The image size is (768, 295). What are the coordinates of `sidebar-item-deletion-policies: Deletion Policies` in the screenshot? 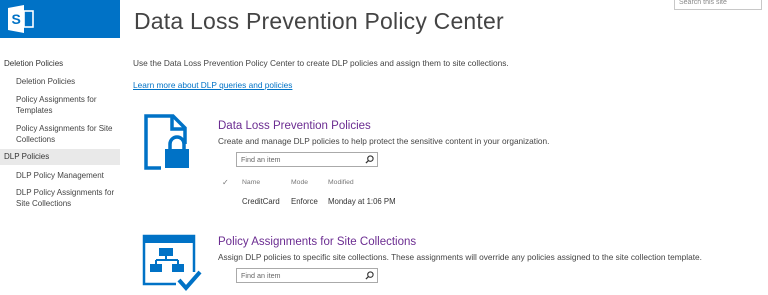 It's located at (68, 81).